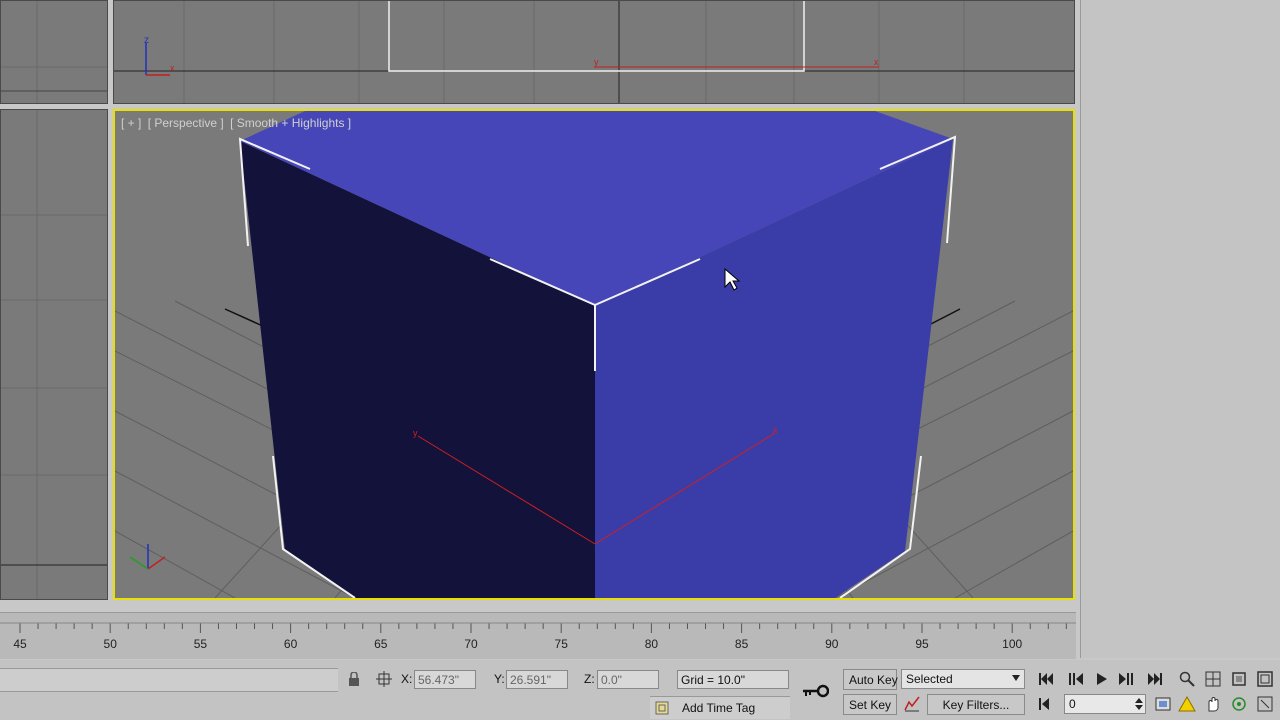 Image resolution: width=1280 pixels, height=720 pixels. I want to click on track-tick-label: 55, so click(201, 644).